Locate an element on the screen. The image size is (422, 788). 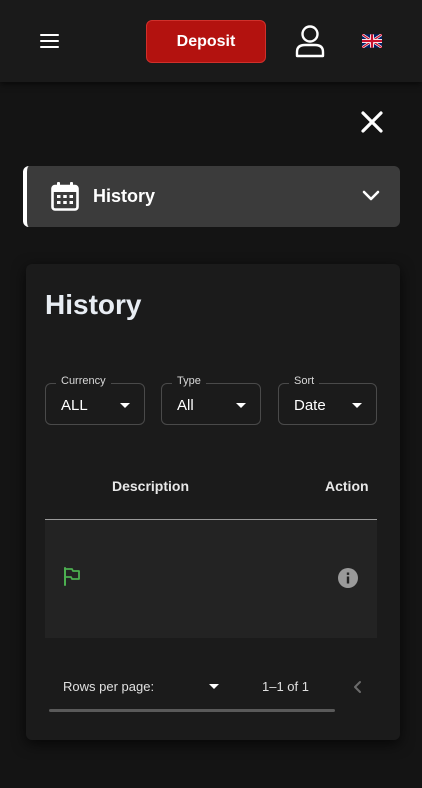
deposit-button: Deposit is located at coordinates (206, 41).